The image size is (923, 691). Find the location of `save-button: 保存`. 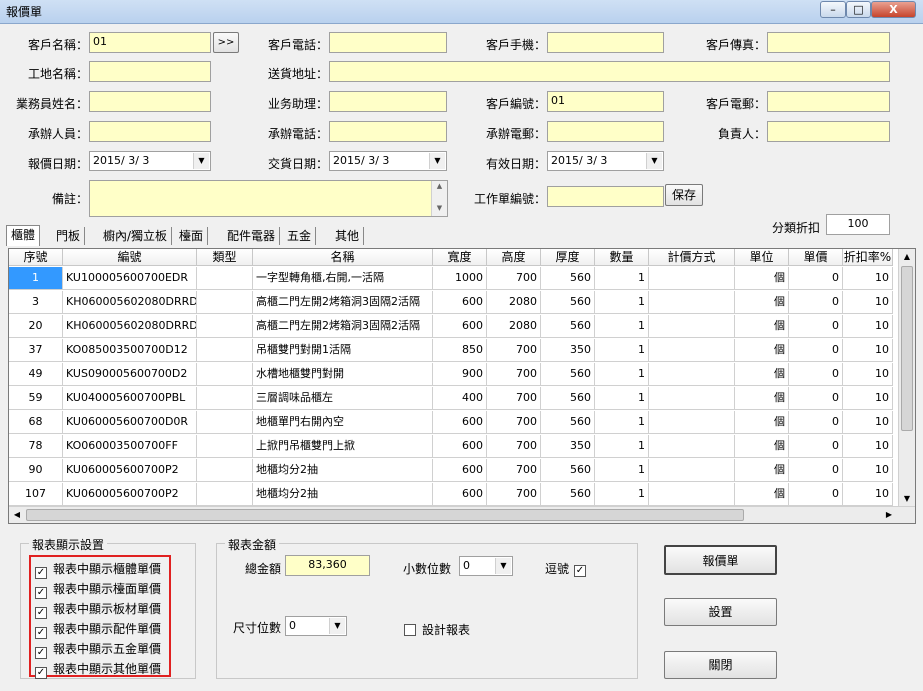

save-button: 保存 is located at coordinates (684, 195).